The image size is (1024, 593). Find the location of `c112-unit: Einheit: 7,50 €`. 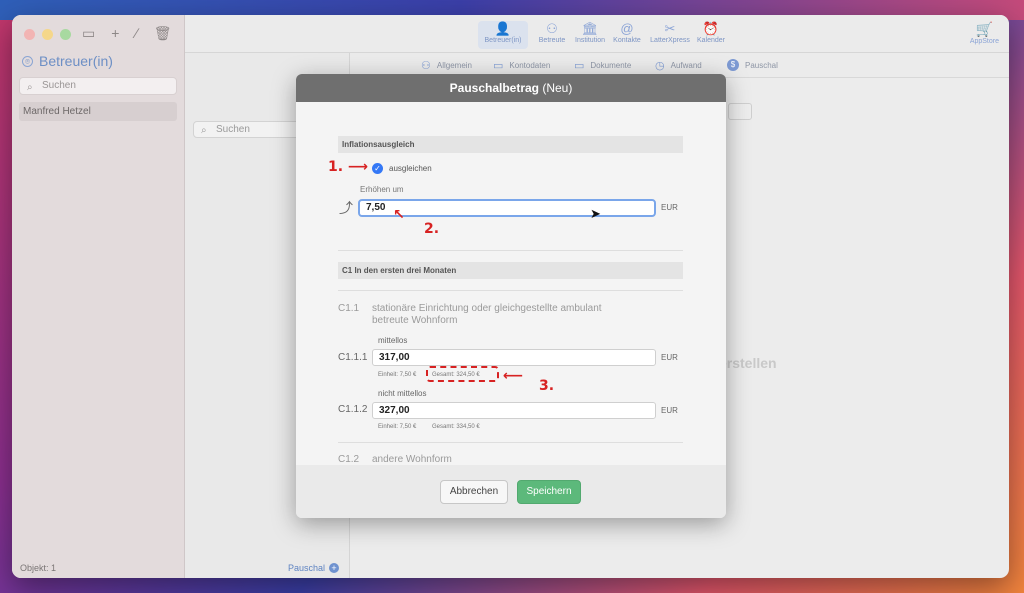

c112-unit: Einheit: 7,50 € is located at coordinates (397, 427).